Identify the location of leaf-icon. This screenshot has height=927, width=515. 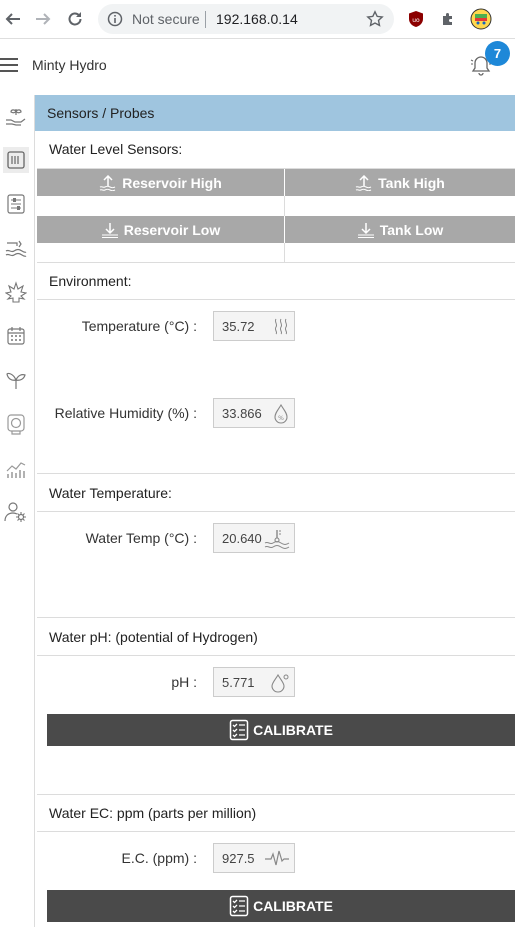
(16, 292).